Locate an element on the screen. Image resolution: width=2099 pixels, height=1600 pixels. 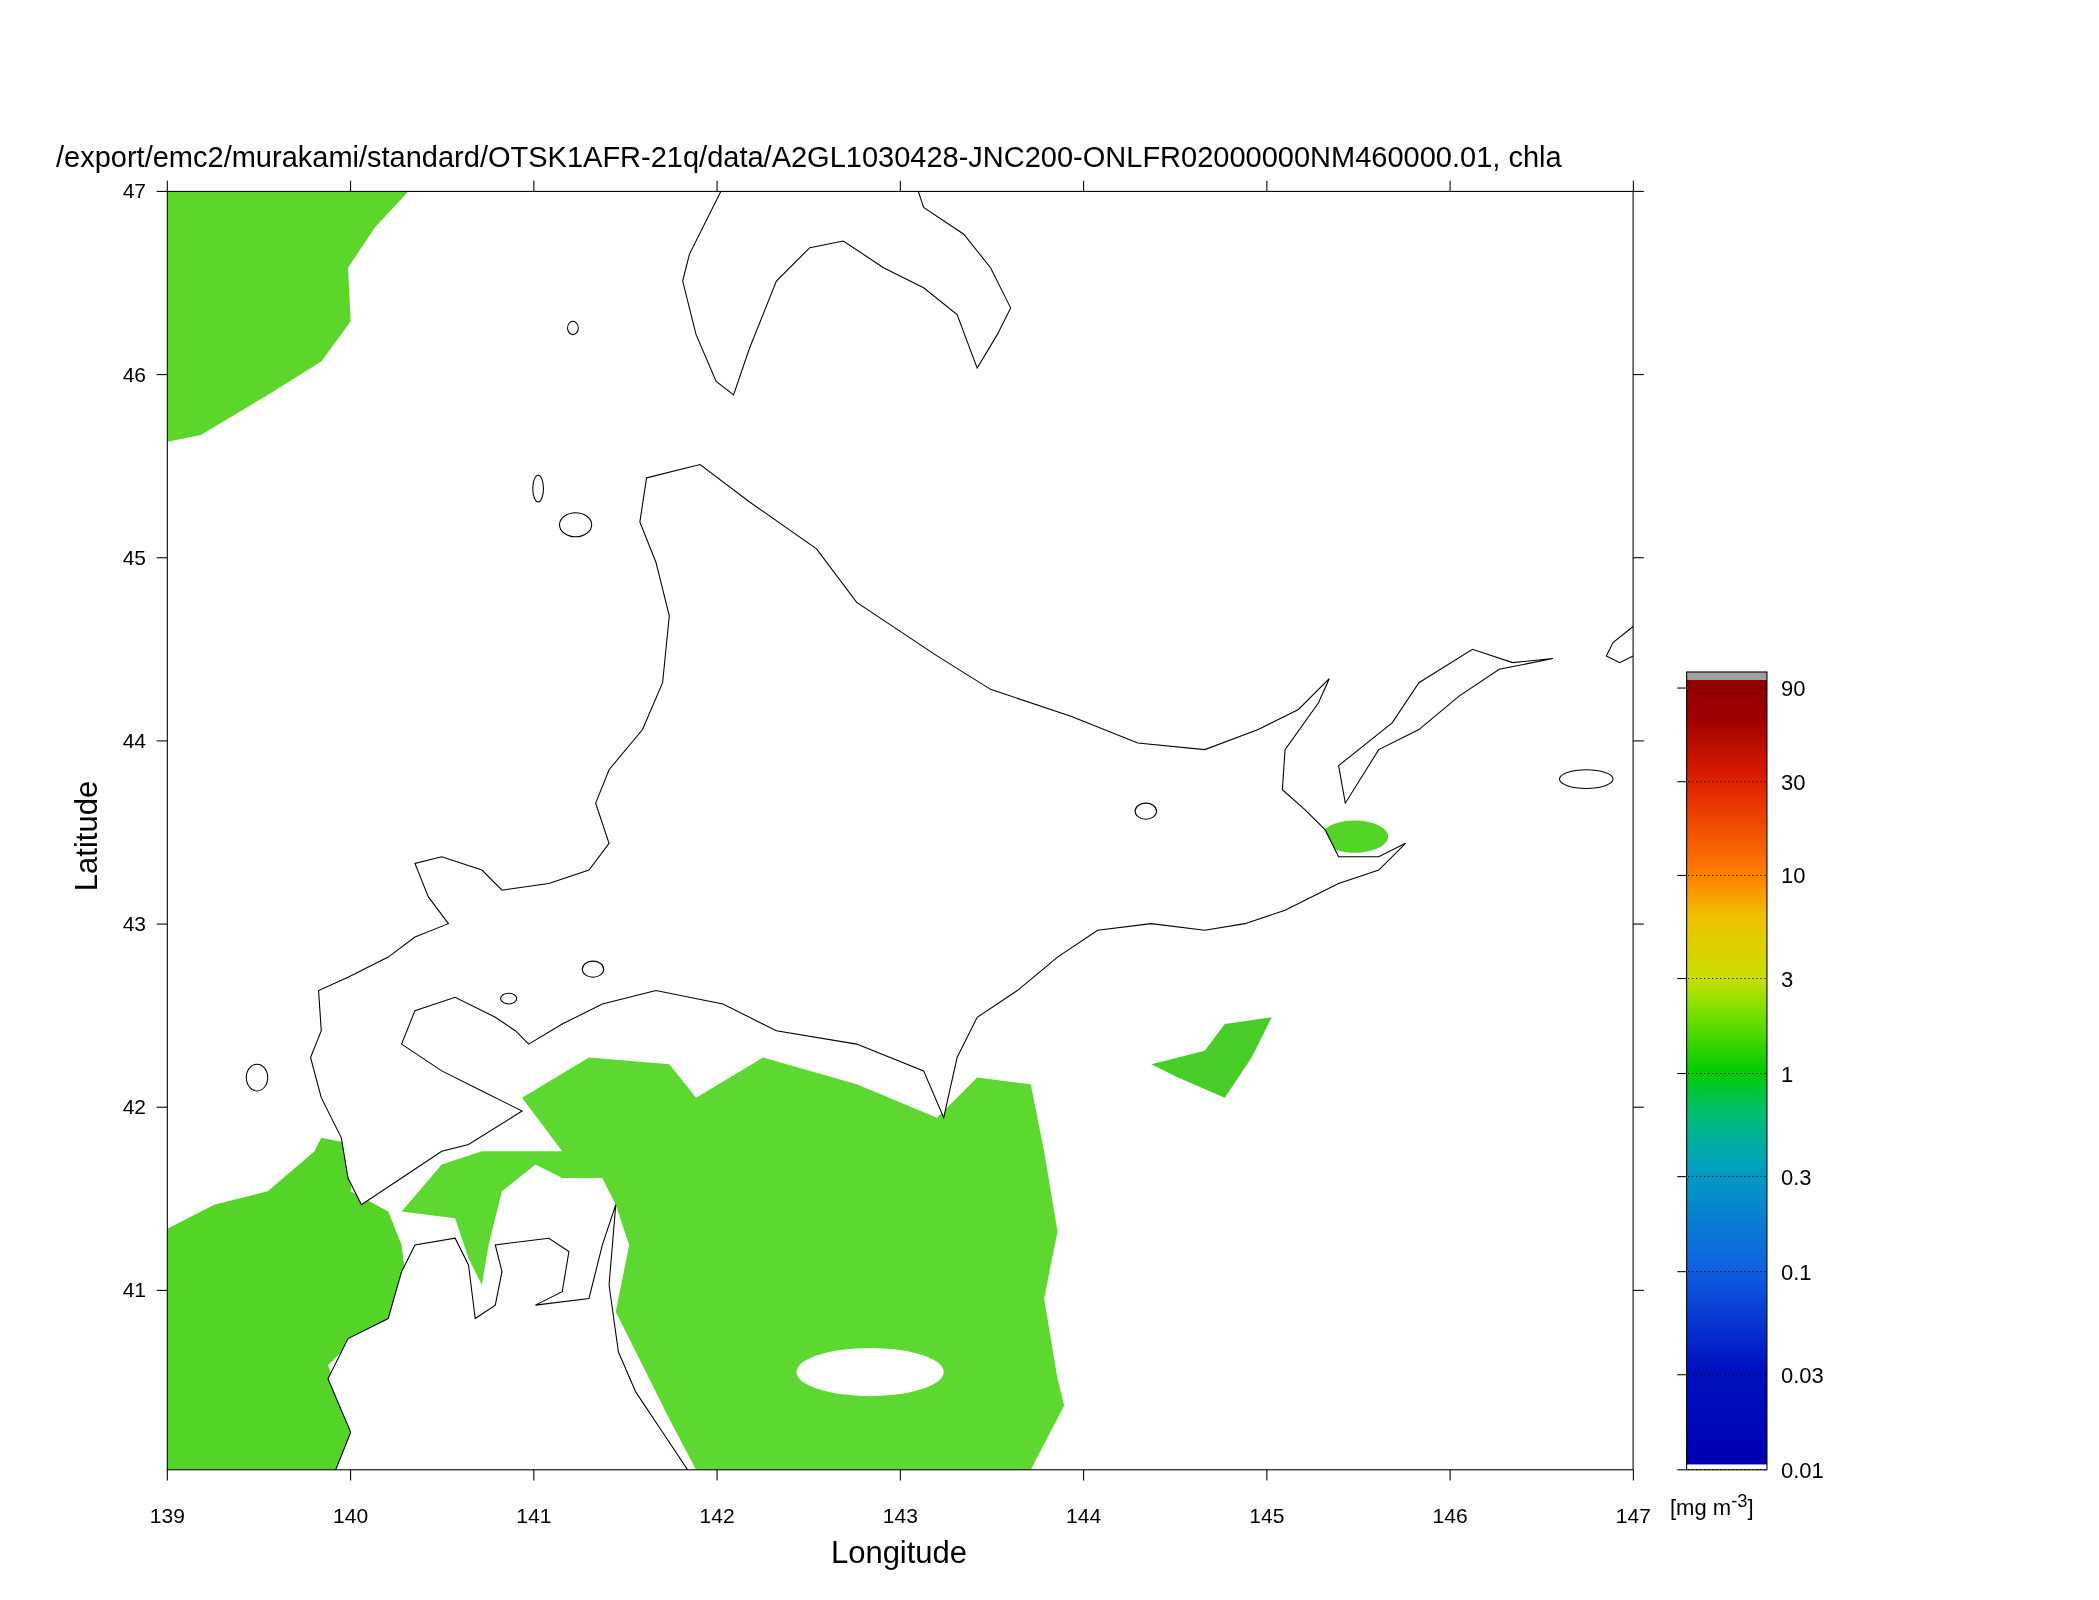
plot-title: /export/emc2/murakami/standard/OTSK1AFR-21q/data/A2GL1030428-JNC200-ONLFR02000000NM460000.01, chla is located at coordinates (809, 157).